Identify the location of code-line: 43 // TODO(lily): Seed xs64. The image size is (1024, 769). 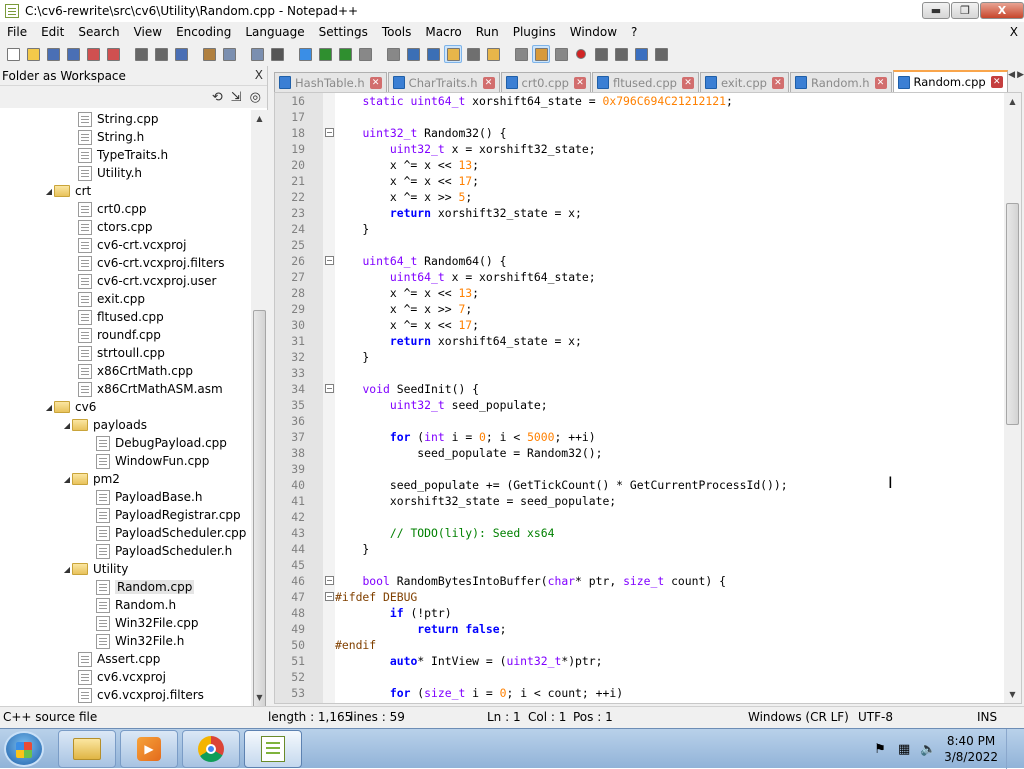
(647, 533).